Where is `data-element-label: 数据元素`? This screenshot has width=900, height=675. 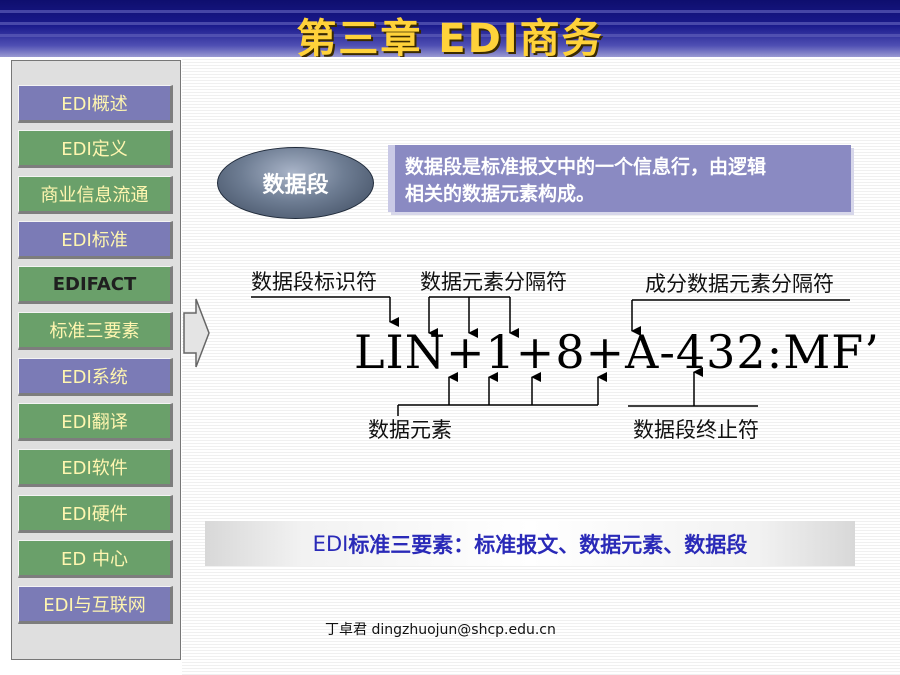 data-element-label: 数据元素 is located at coordinates (410, 430).